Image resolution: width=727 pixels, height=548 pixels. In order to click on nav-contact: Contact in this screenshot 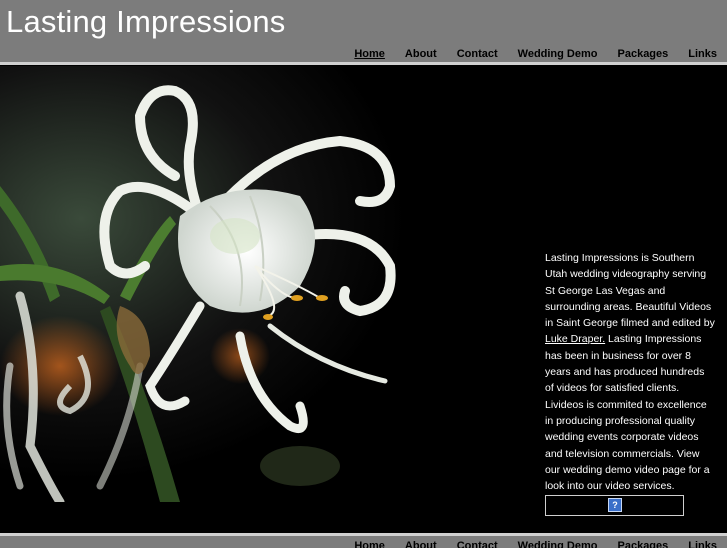, I will do `click(477, 54)`.